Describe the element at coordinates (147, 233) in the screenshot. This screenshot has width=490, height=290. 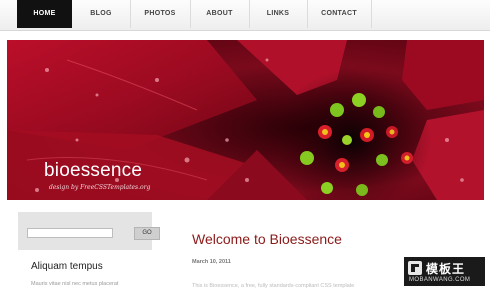
I see `search-go-button: GO` at that location.